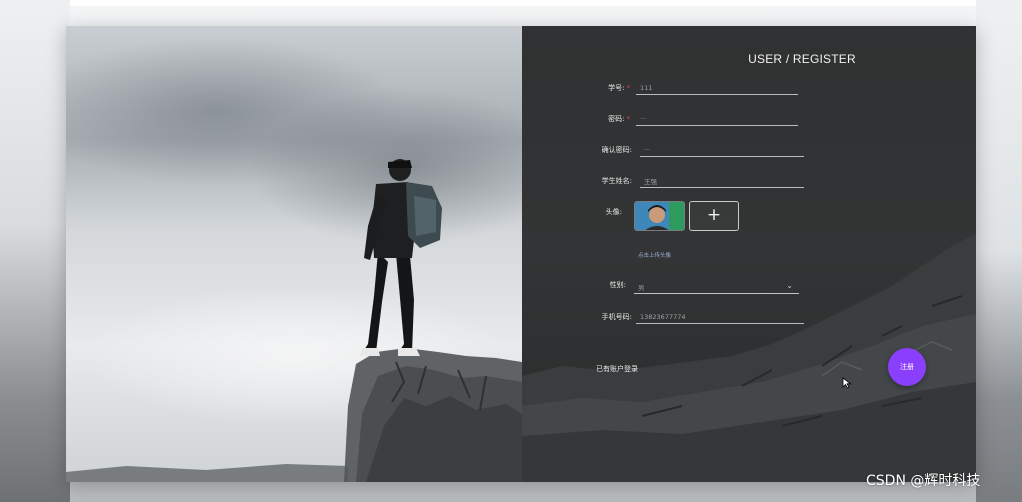  Describe the element at coordinates (716, 286) in the screenshot. I see `gender-select: 男 ⌄` at that location.